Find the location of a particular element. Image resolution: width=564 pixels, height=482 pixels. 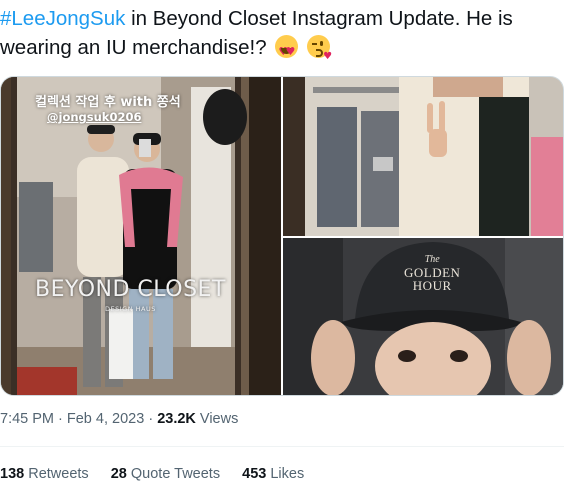

divider is located at coordinates (282, 446).